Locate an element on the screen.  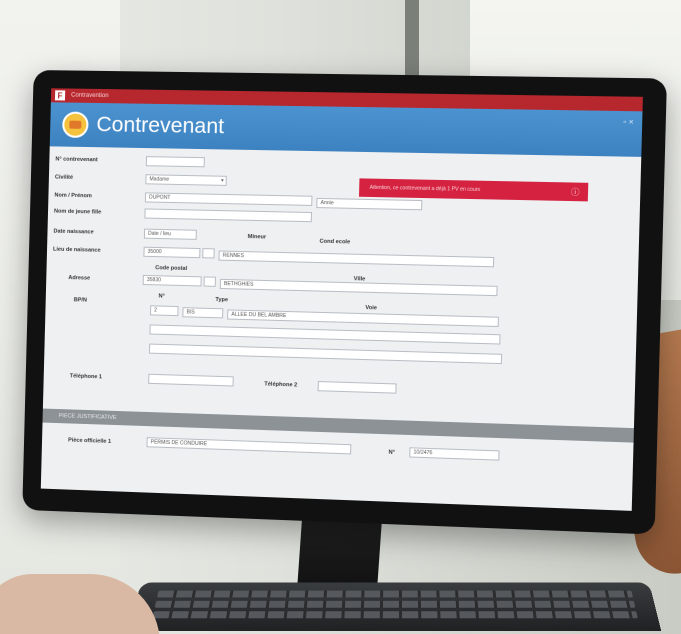
adresse-label: Adresse is located at coordinates (79, 278).